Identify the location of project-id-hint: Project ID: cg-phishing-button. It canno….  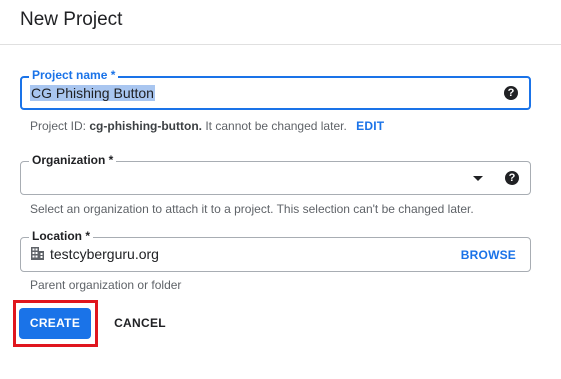
(207, 126).